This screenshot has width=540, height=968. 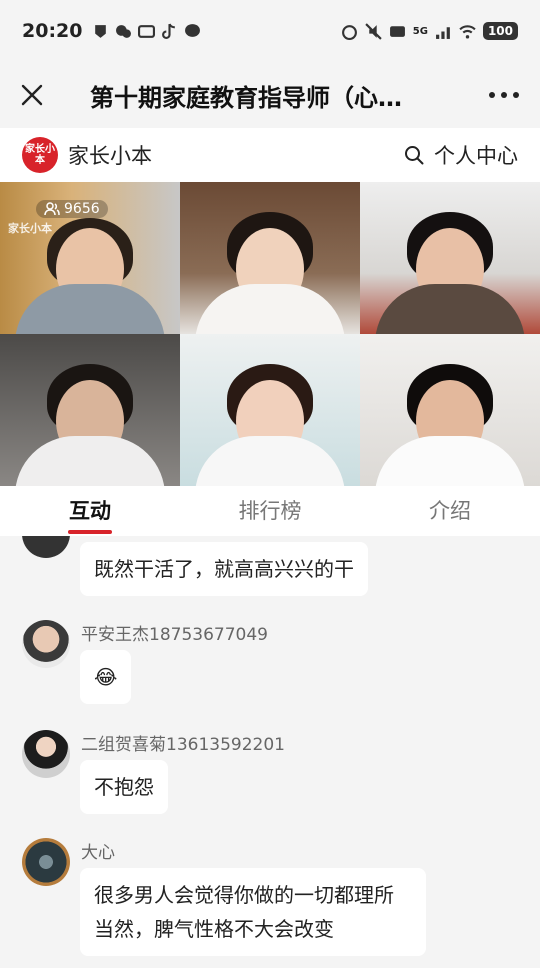 I want to click on chat-message: 大心 很多男人会觉得你做的一切都理所当然，脾气性格不大会改变, so click(x=262, y=903).